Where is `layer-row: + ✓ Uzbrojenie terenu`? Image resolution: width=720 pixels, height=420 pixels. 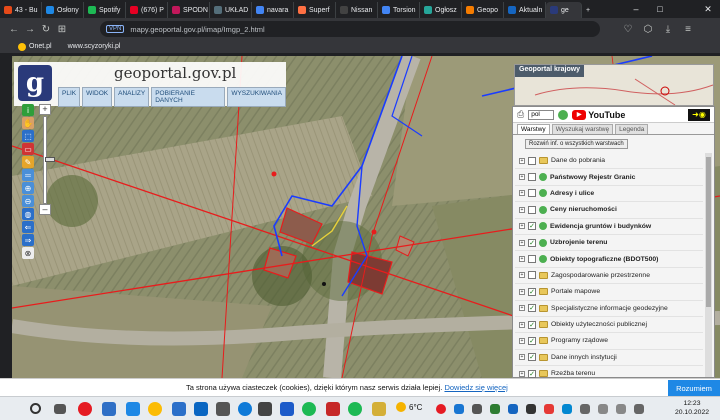
layer-row: + ✓ Uzbrojenie terenu is located at coordinates (609, 243).